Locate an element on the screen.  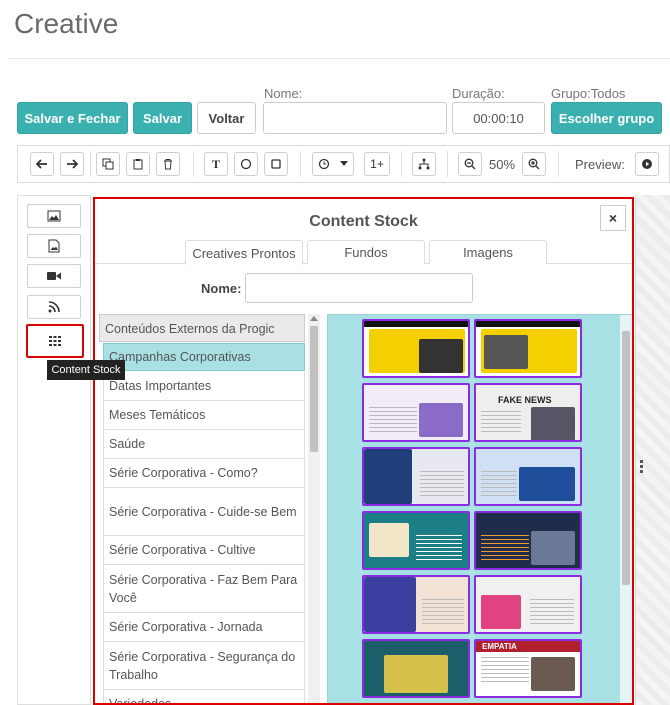
circle-tool-button is located at coordinates (246, 164).